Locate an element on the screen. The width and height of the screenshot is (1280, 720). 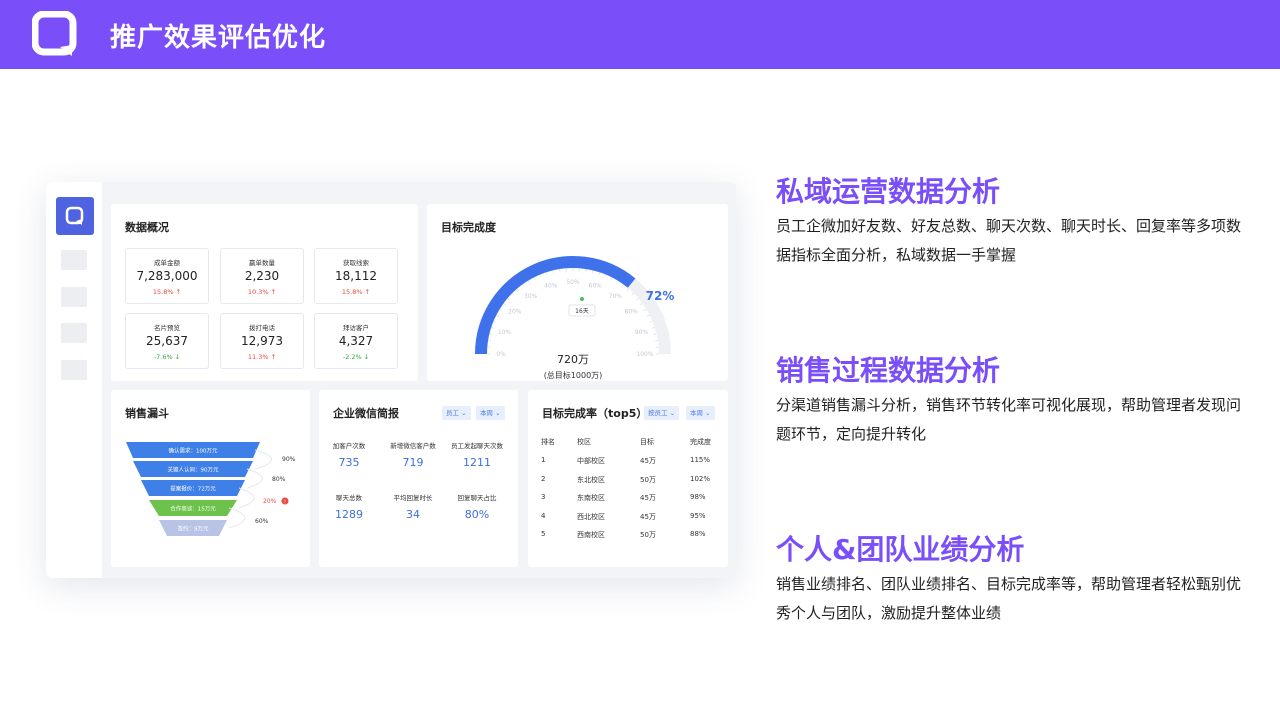
gauge-tick-label: 40% is located at coordinates (551, 286).